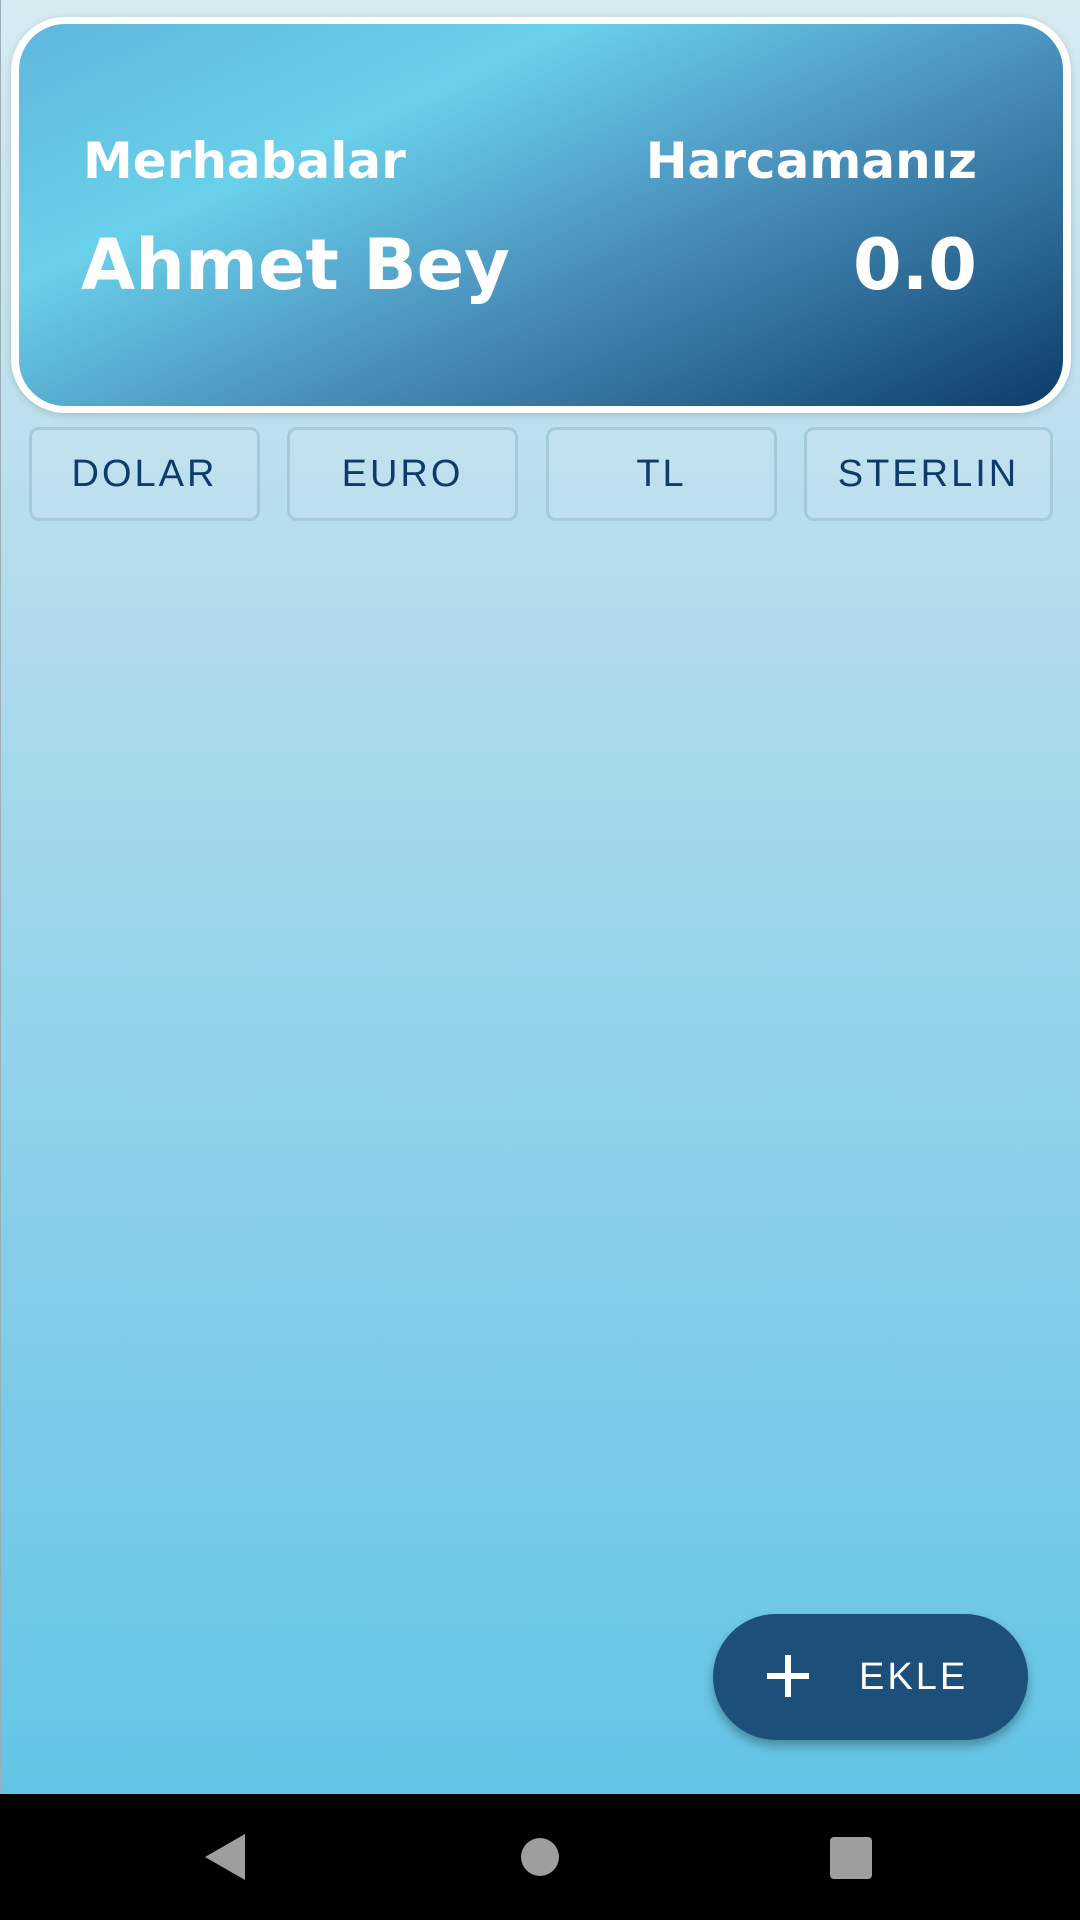 The width and height of the screenshot is (1080, 1920). Describe the element at coordinates (661, 474) in the screenshot. I see `currency-button-tl: TL` at that location.